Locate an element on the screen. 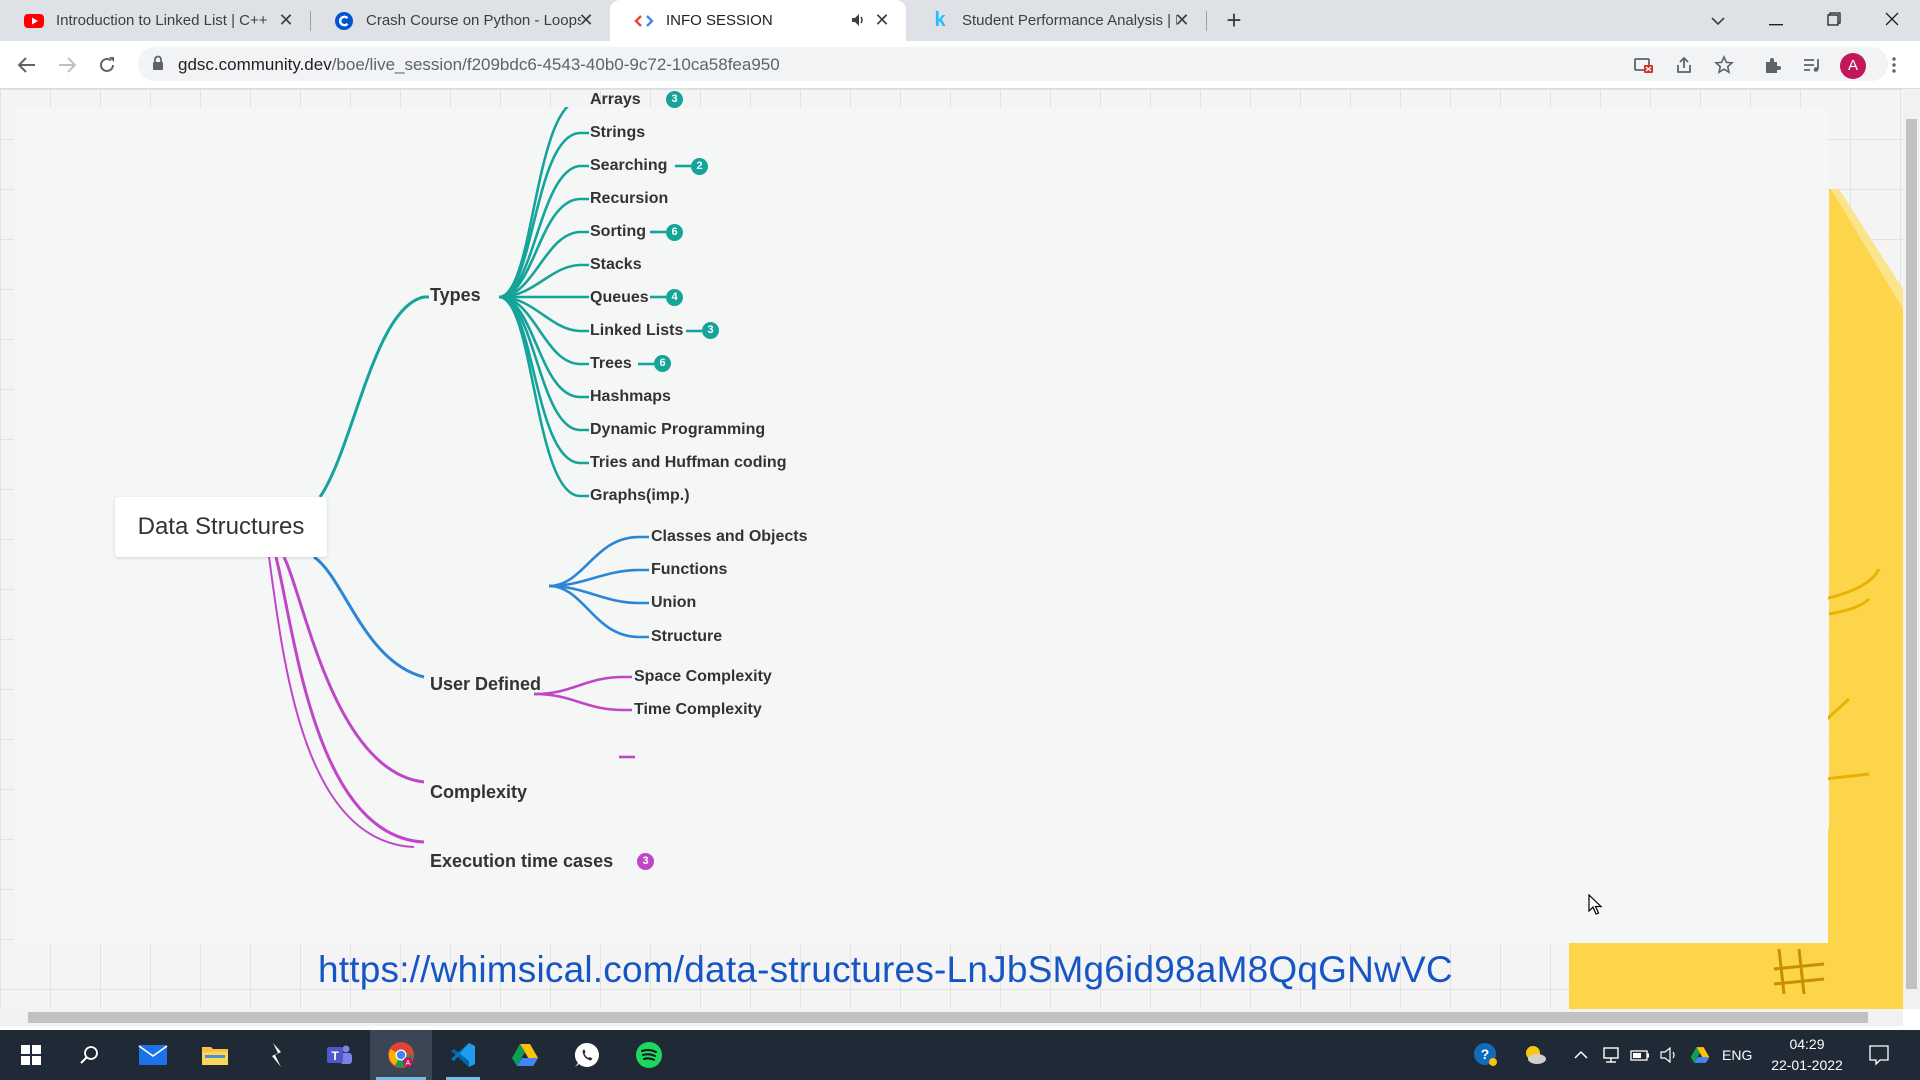  node-queues: Queues is located at coordinates (619, 298).